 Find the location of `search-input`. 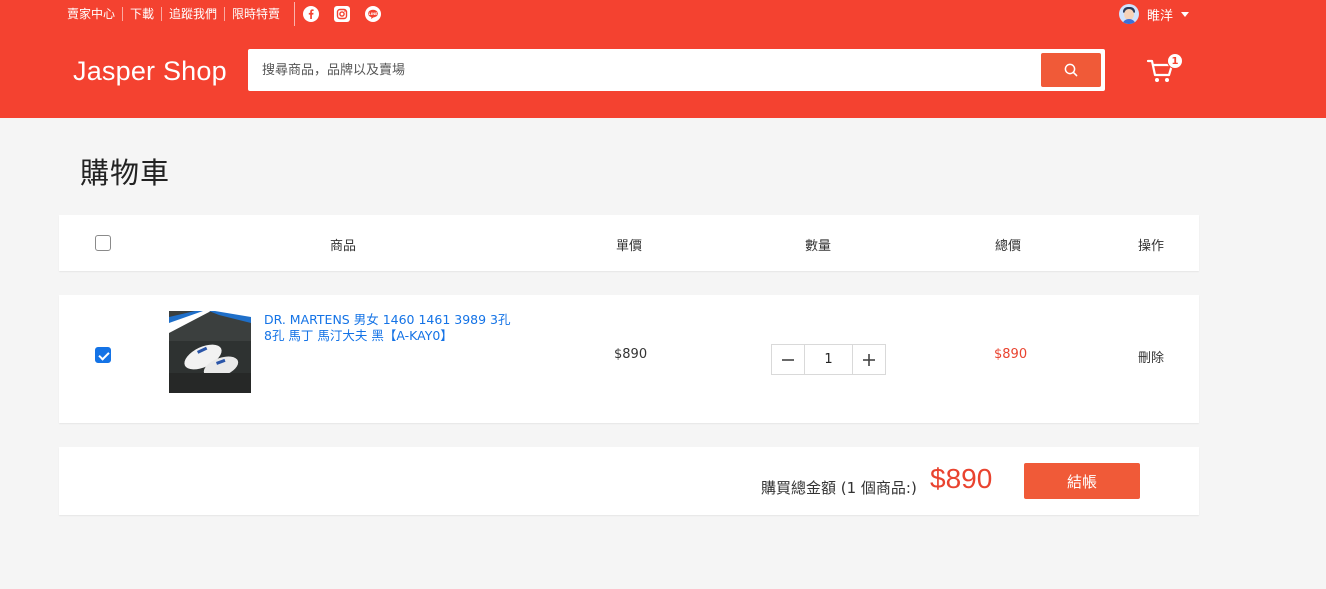

search-input is located at coordinates (645, 70).